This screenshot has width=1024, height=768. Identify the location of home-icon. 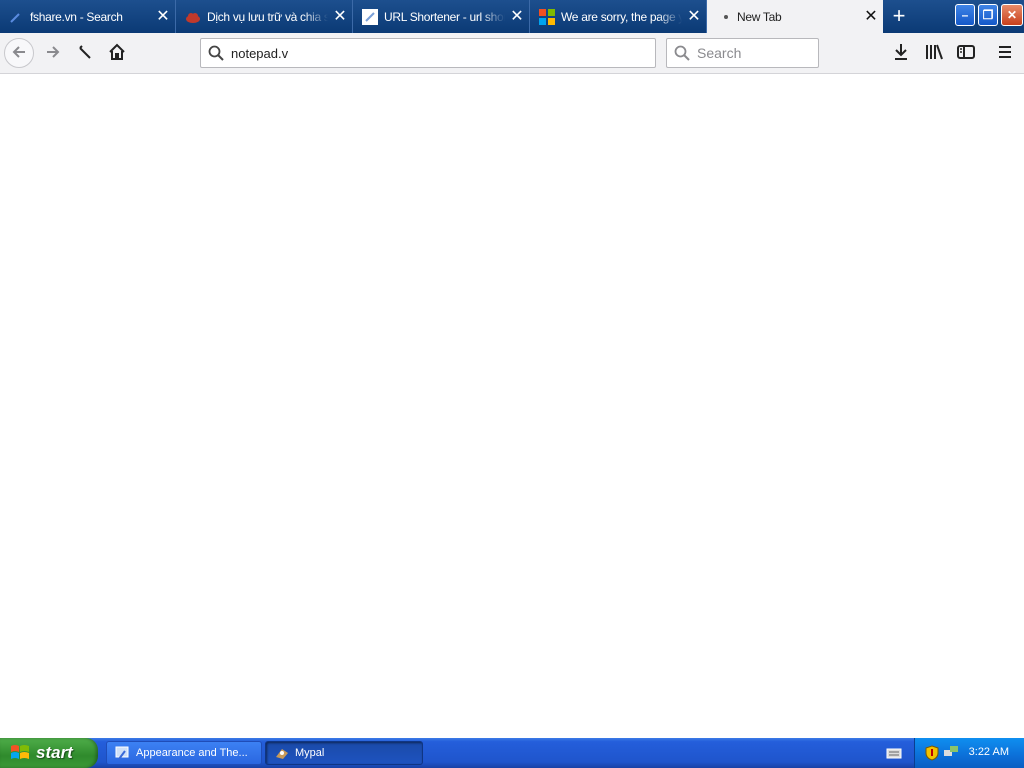
(117, 53).